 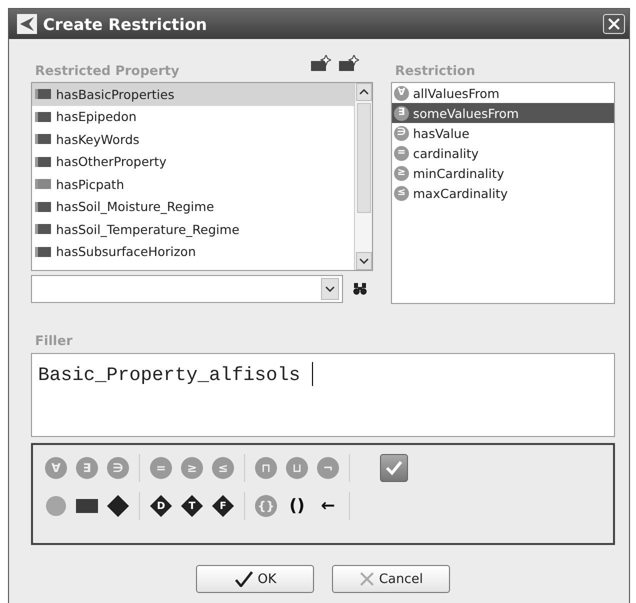 I want to click on dropdown-icon, so click(x=330, y=289).